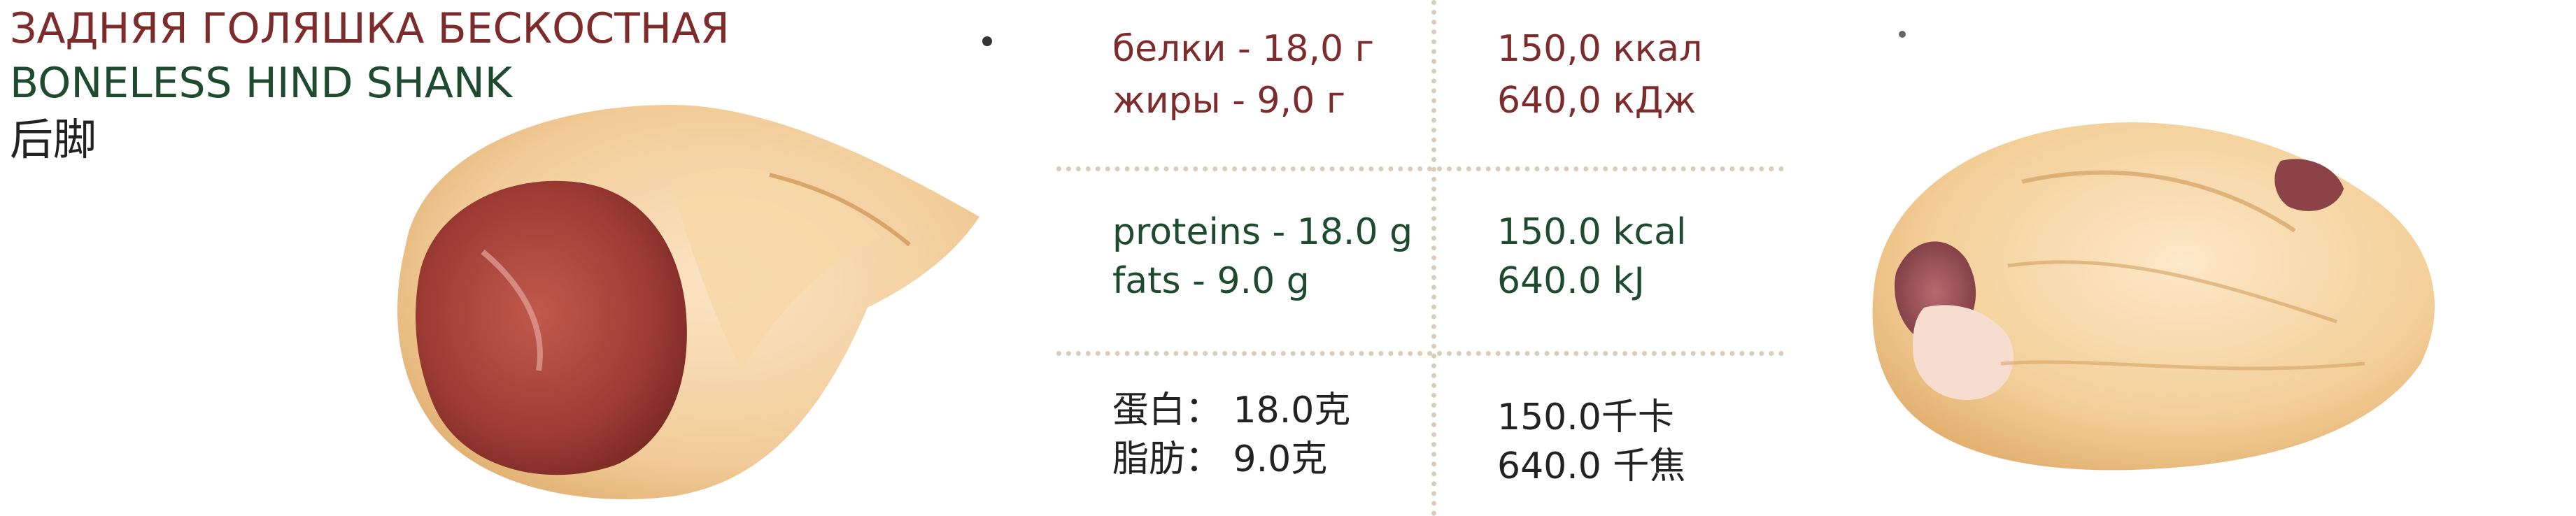 This screenshot has width=2576, height=516. What do you see at coordinates (1591, 466) in the screenshot?
I see `kj-zh: 640.0 千焦` at bounding box center [1591, 466].